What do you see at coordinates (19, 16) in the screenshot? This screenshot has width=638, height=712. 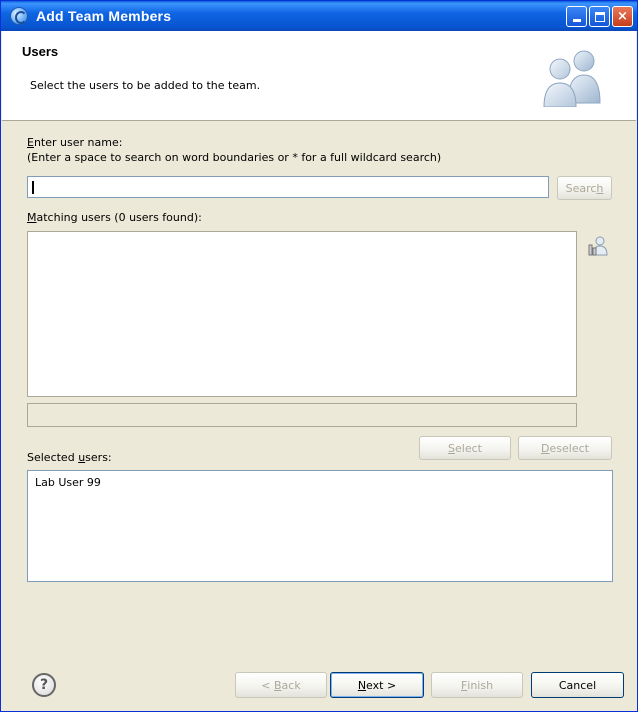 I see `app-globe-icon` at bounding box center [19, 16].